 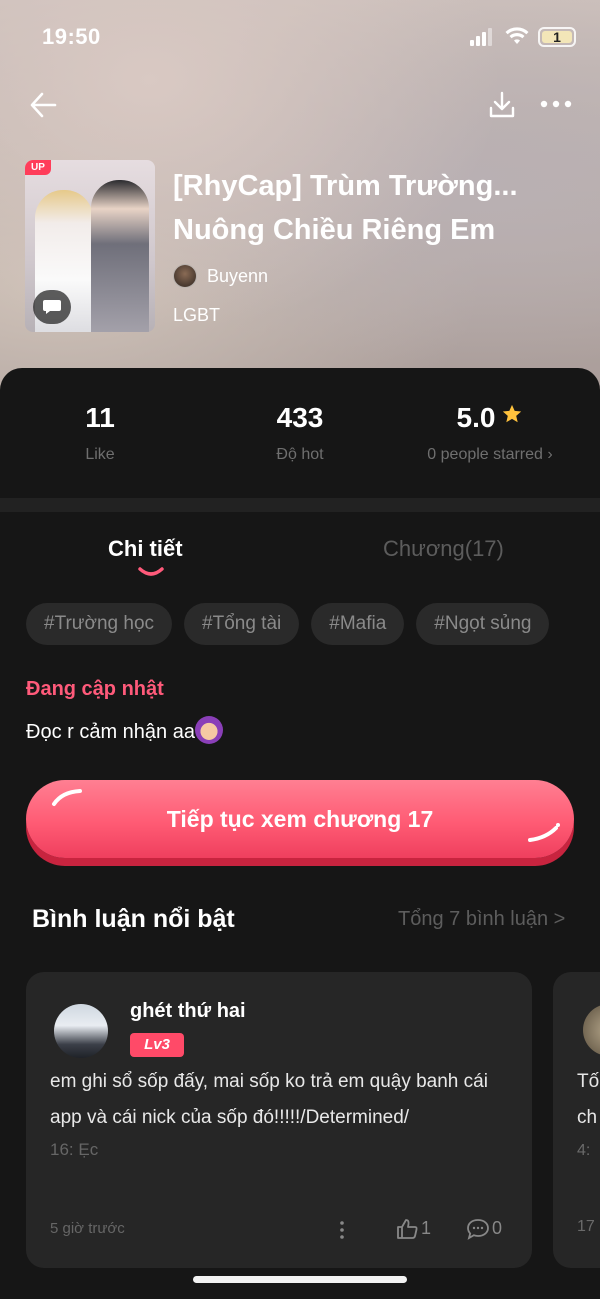 I want to click on tag-chip: #Tổng tài, so click(x=242, y=624).